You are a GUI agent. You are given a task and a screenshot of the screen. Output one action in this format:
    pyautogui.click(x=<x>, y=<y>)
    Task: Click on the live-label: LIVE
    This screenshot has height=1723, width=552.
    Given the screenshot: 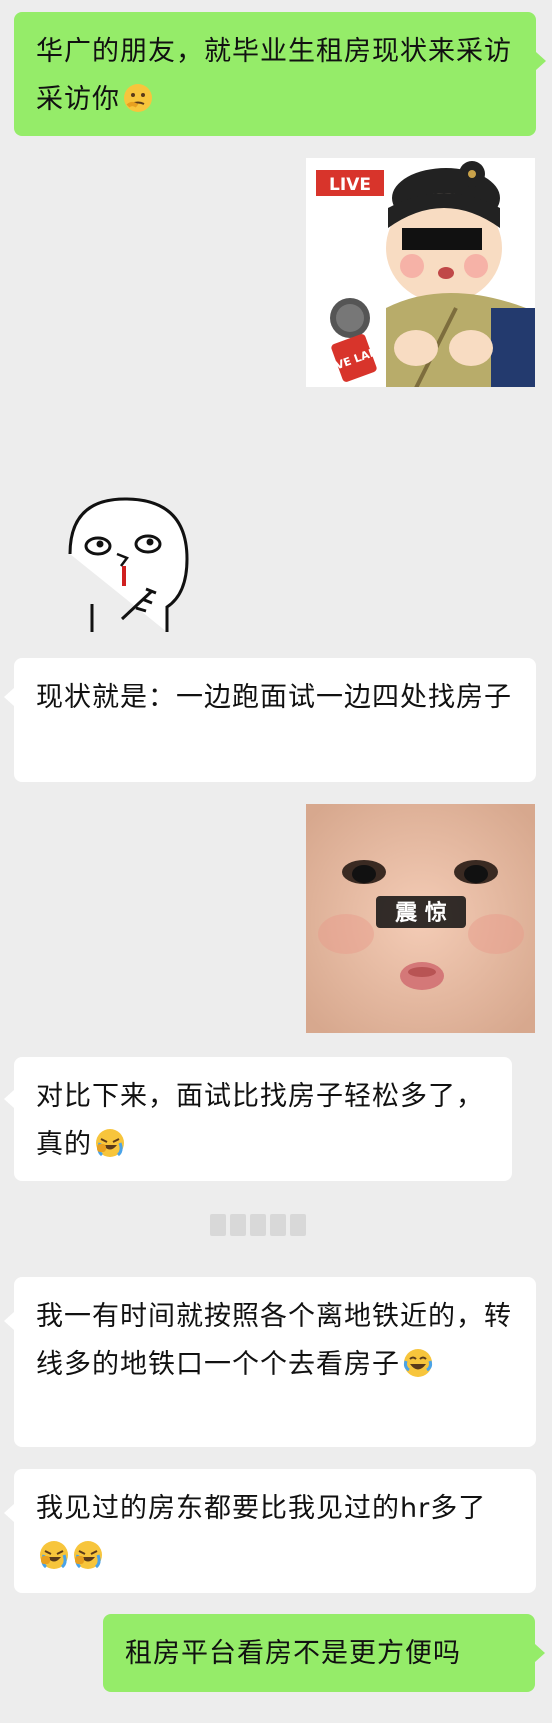 What is the action you would take?
    pyautogui.click(x=350, y=185)
    